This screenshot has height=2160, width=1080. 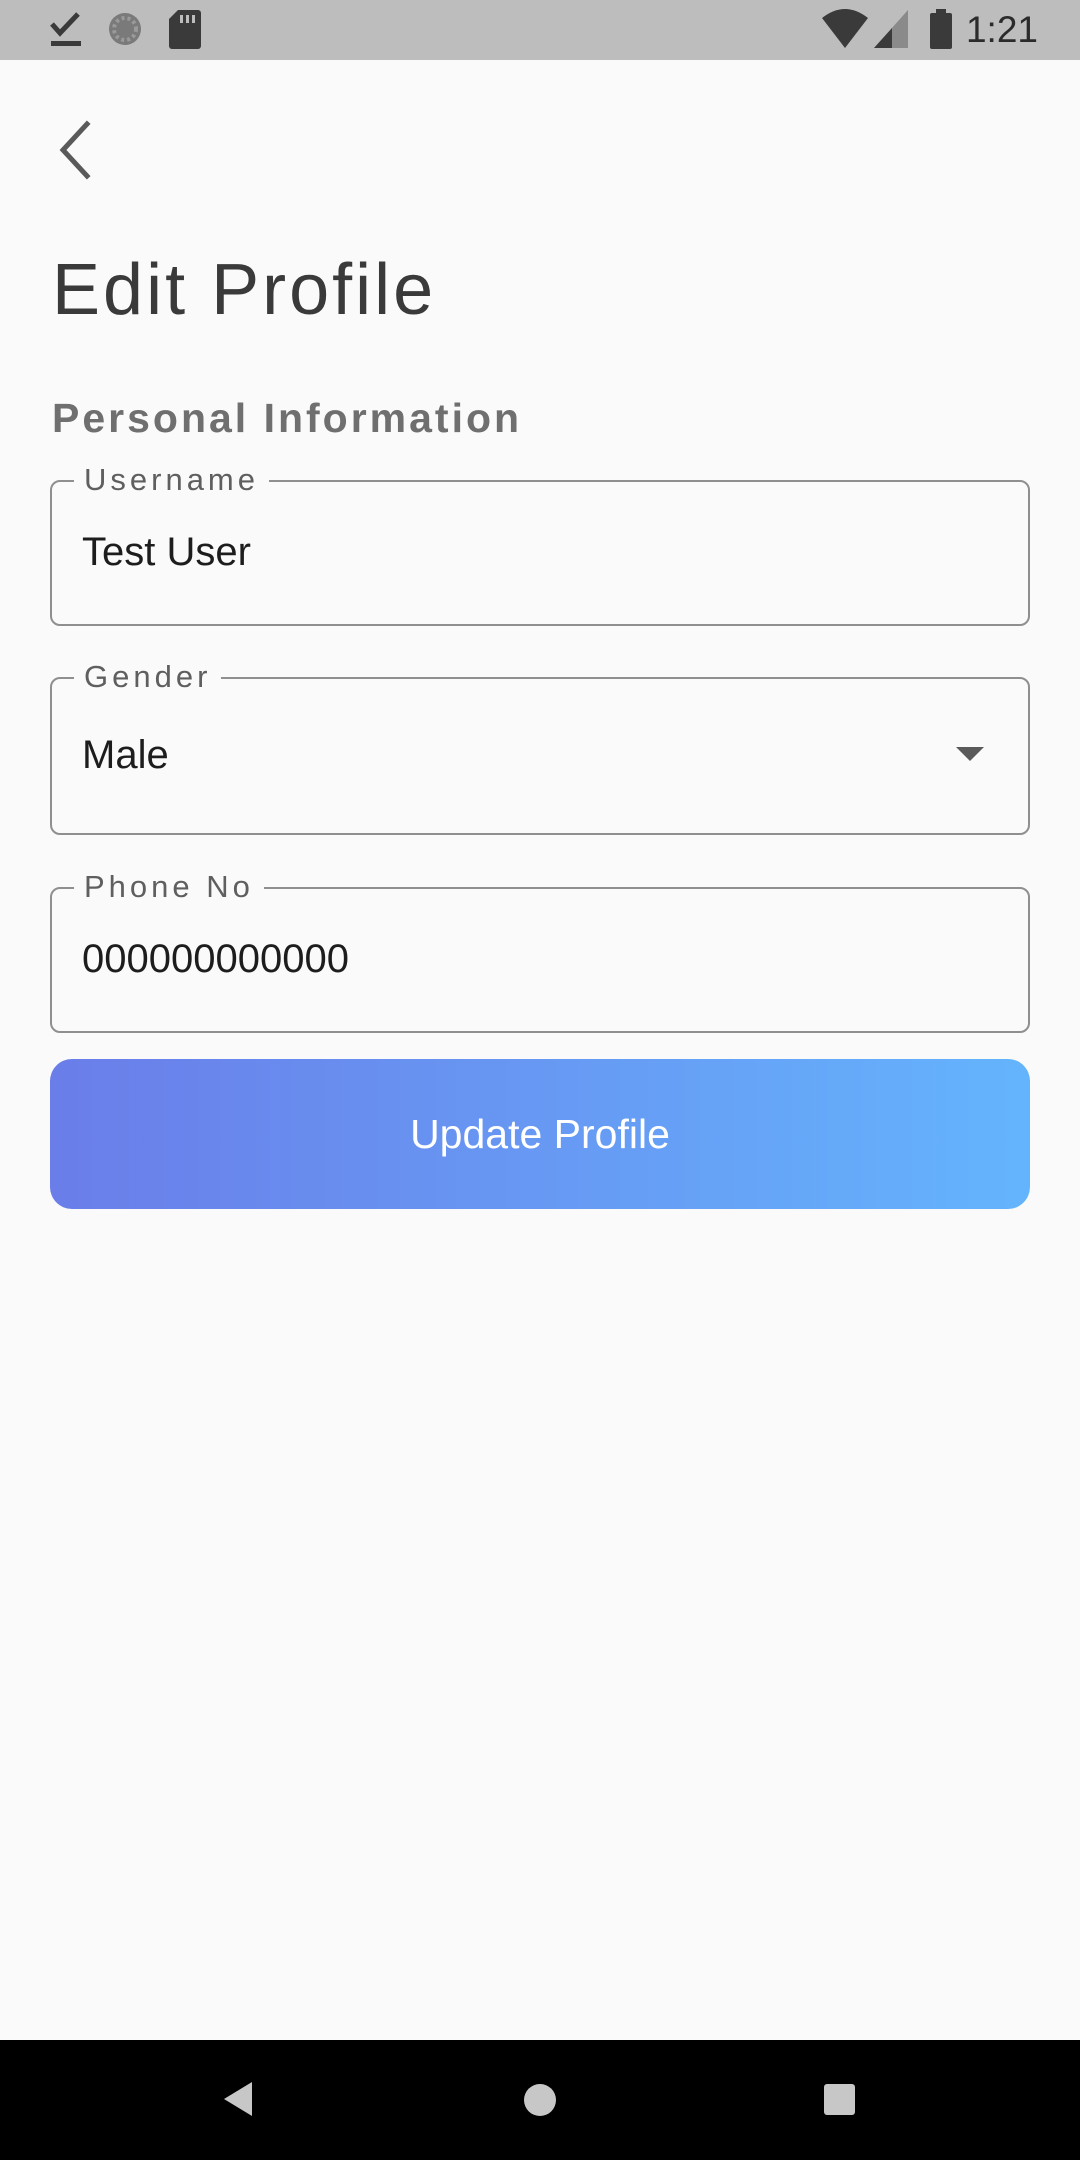 I want to click on download-done-icon, so click(x=65, y=29).